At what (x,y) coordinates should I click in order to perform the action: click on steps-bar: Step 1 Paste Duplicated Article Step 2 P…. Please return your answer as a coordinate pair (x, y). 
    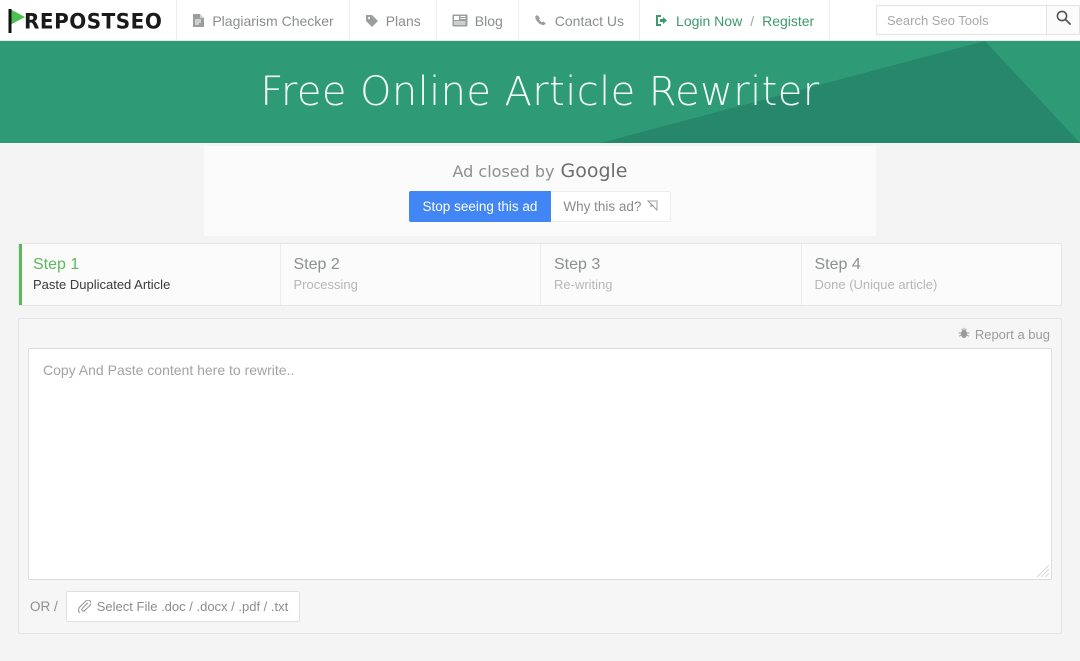
    Looking at the image, I should click on (540, 274).